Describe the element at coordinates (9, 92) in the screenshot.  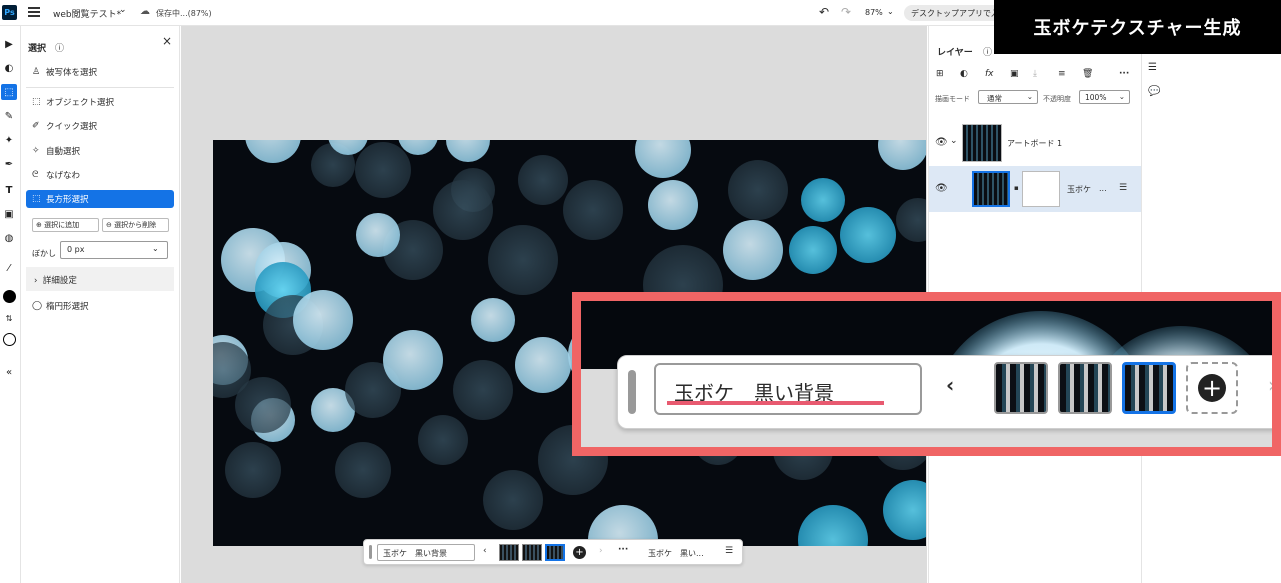
I see `rect-marquee-icon: ⬚` at that location.